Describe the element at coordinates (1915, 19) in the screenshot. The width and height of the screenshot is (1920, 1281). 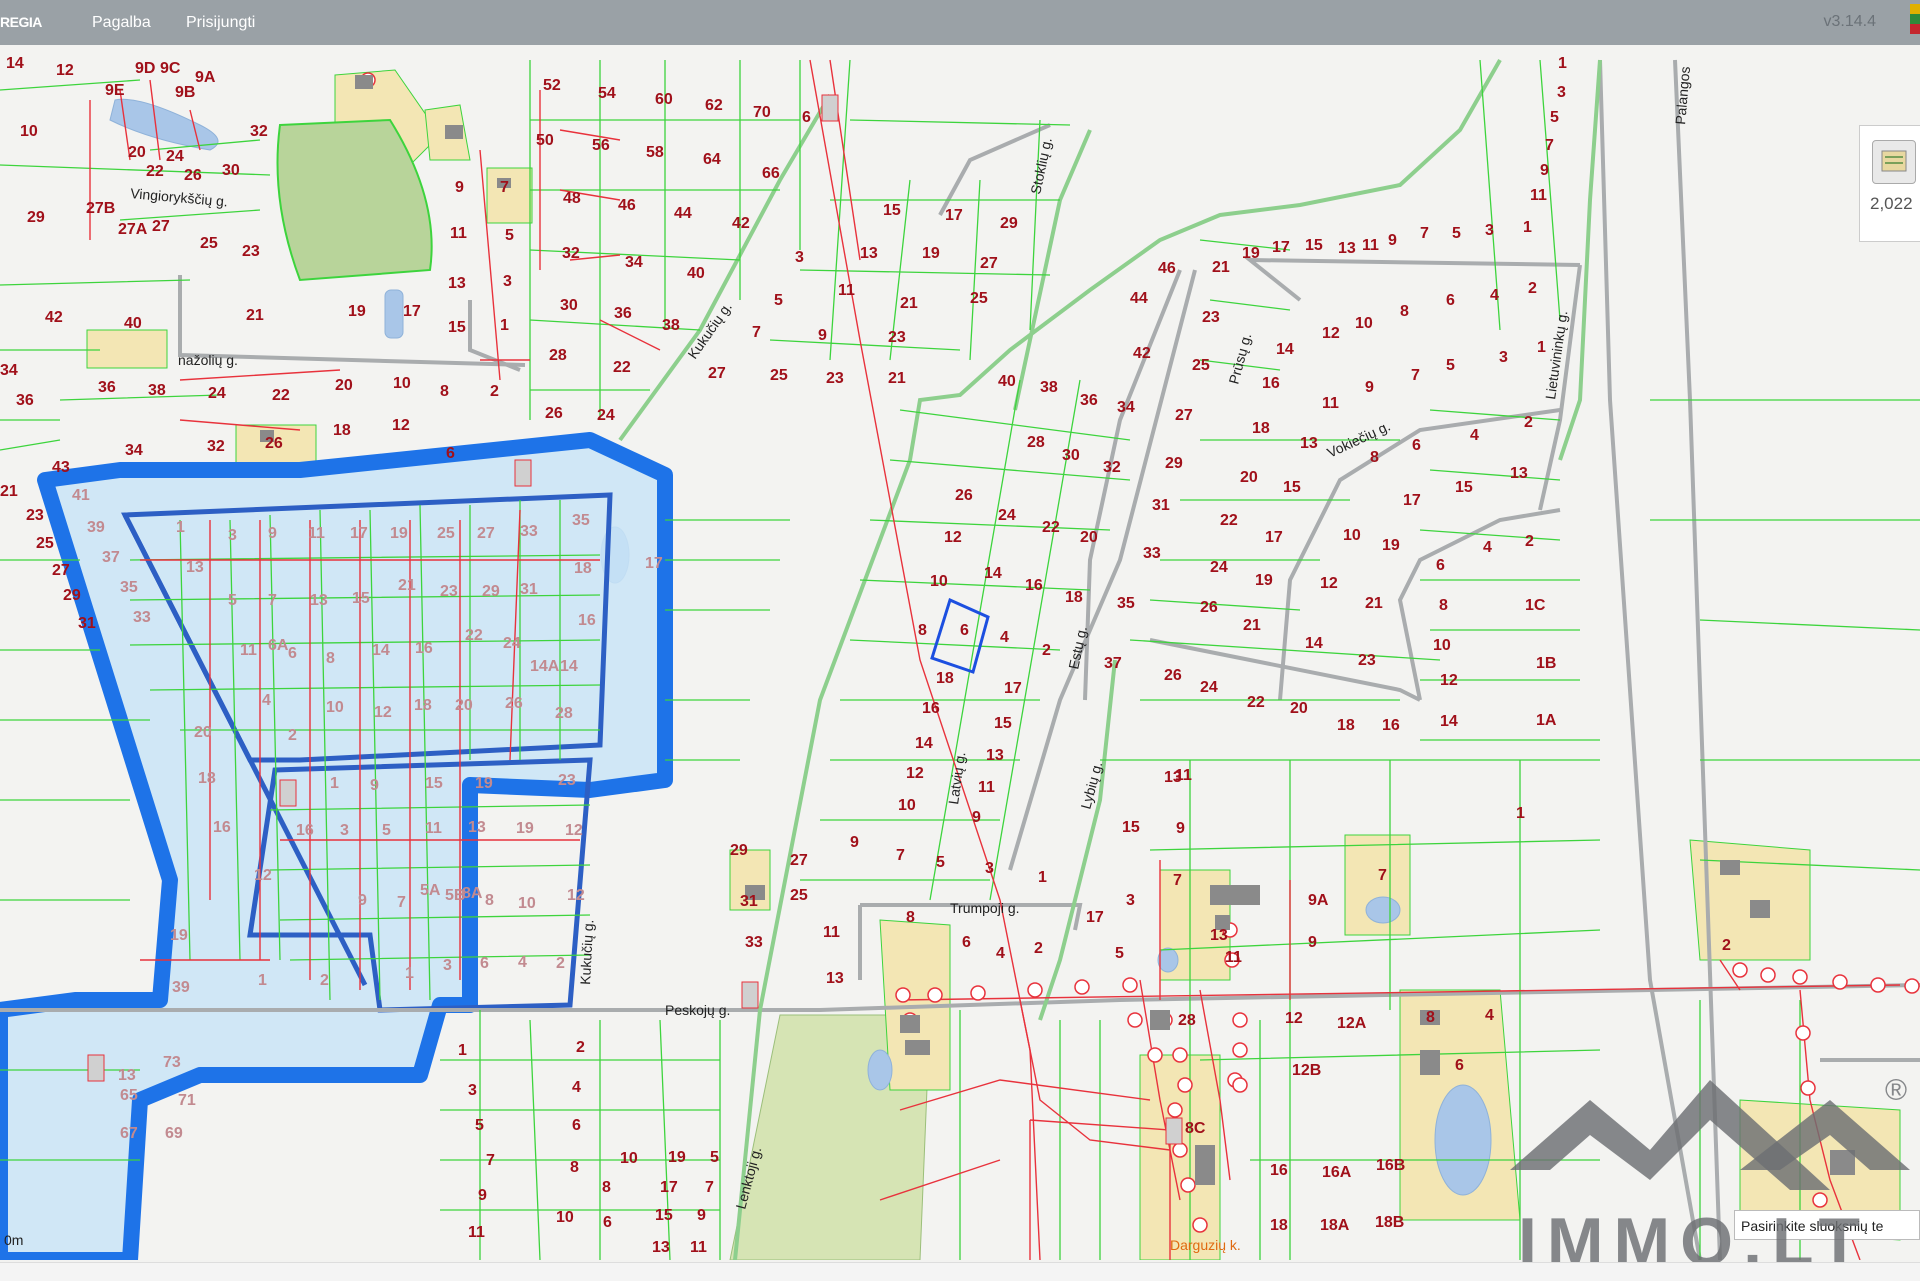
I see `lithuanian-flag-icon` at that location.